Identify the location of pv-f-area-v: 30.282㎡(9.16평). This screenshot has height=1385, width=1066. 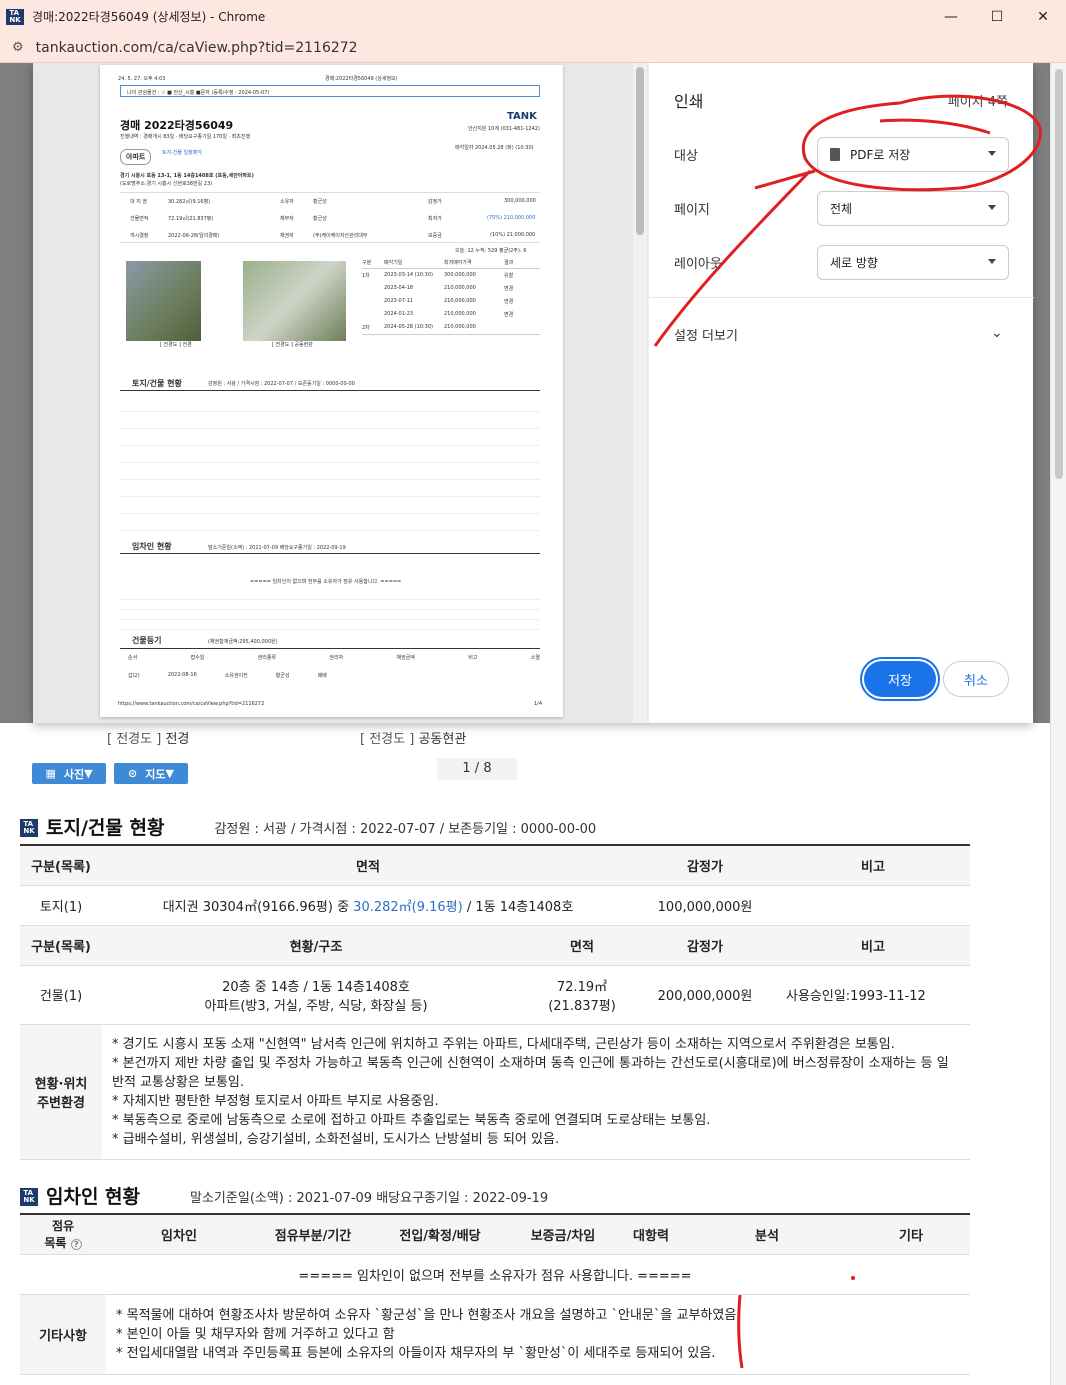
(189, 202).